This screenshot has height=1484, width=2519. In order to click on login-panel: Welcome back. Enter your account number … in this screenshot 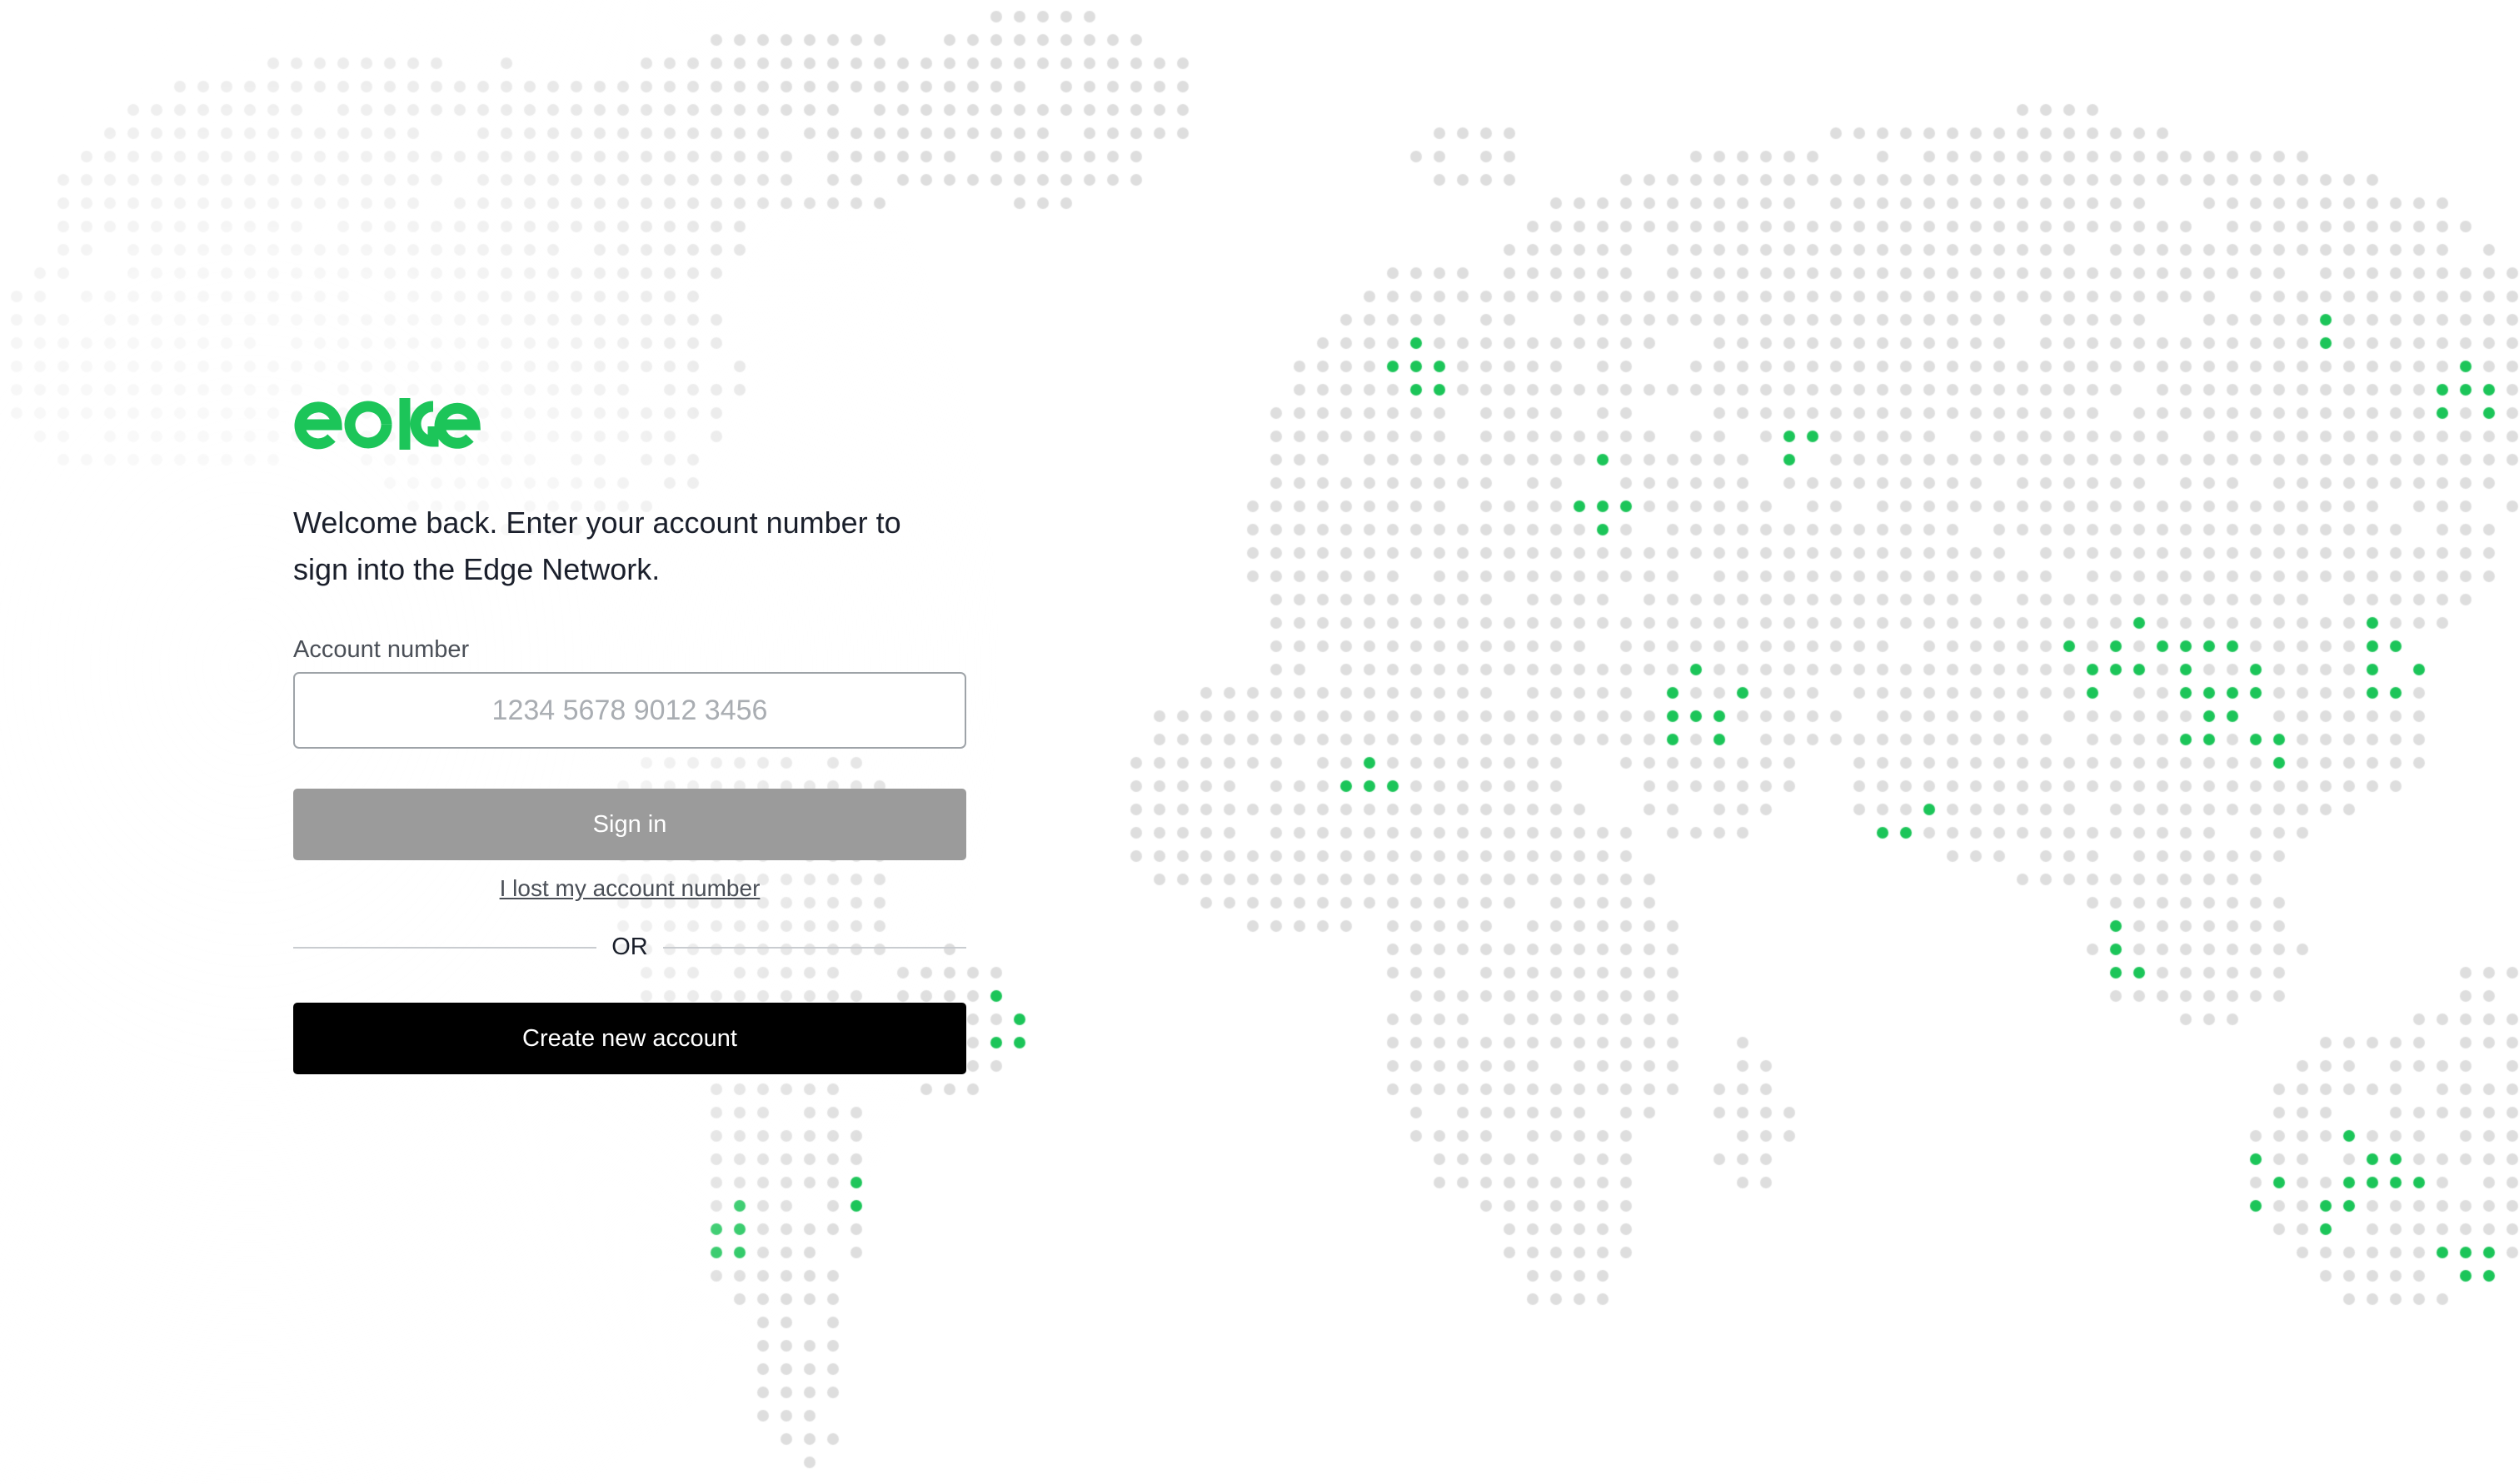, I will do `click(629, 732)`.